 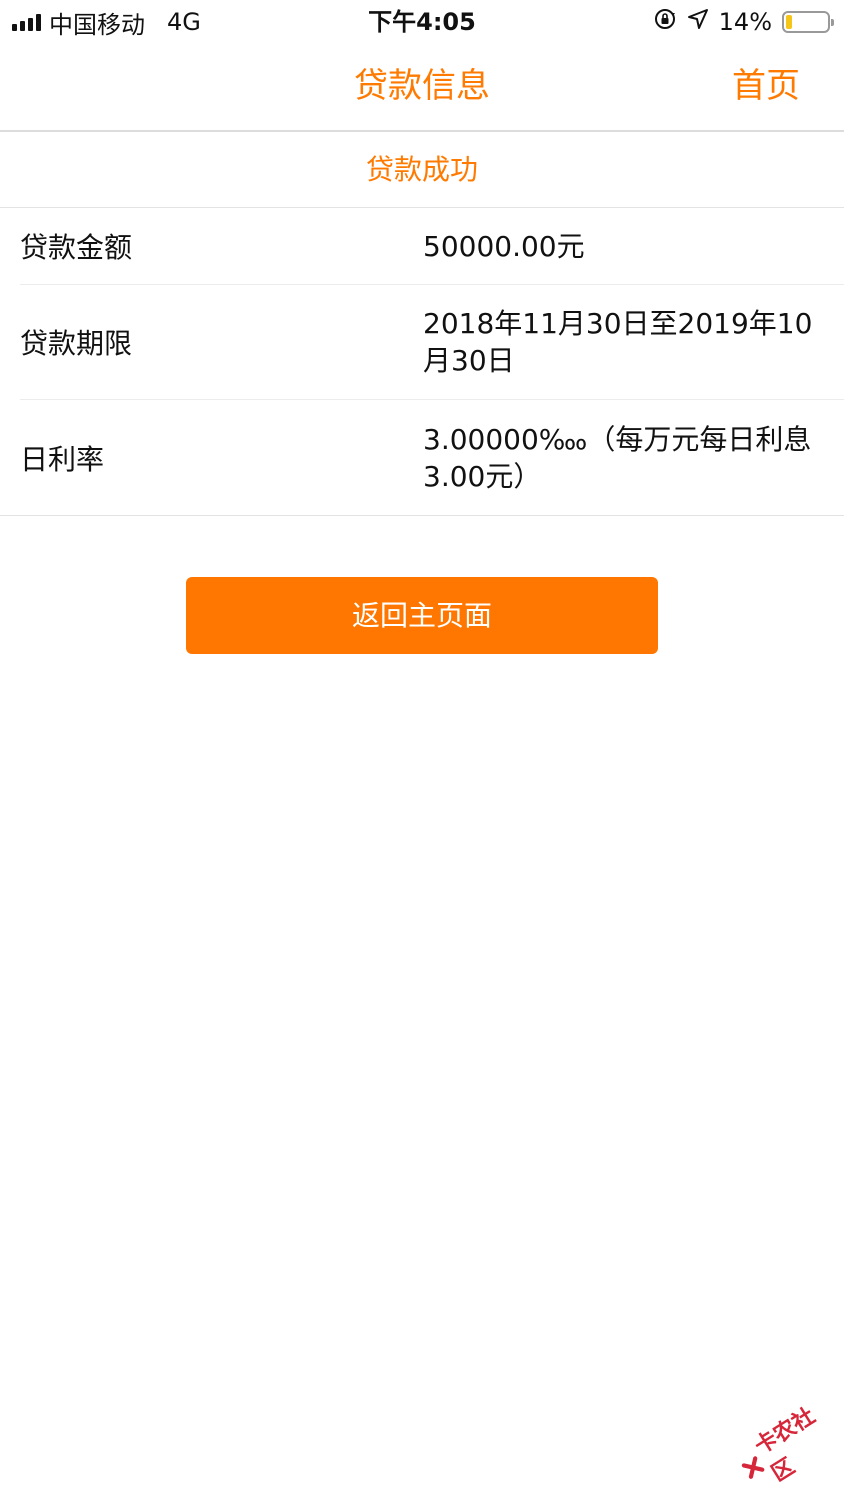 I want to click on home-link: 首页, so click(x=766, y=86).